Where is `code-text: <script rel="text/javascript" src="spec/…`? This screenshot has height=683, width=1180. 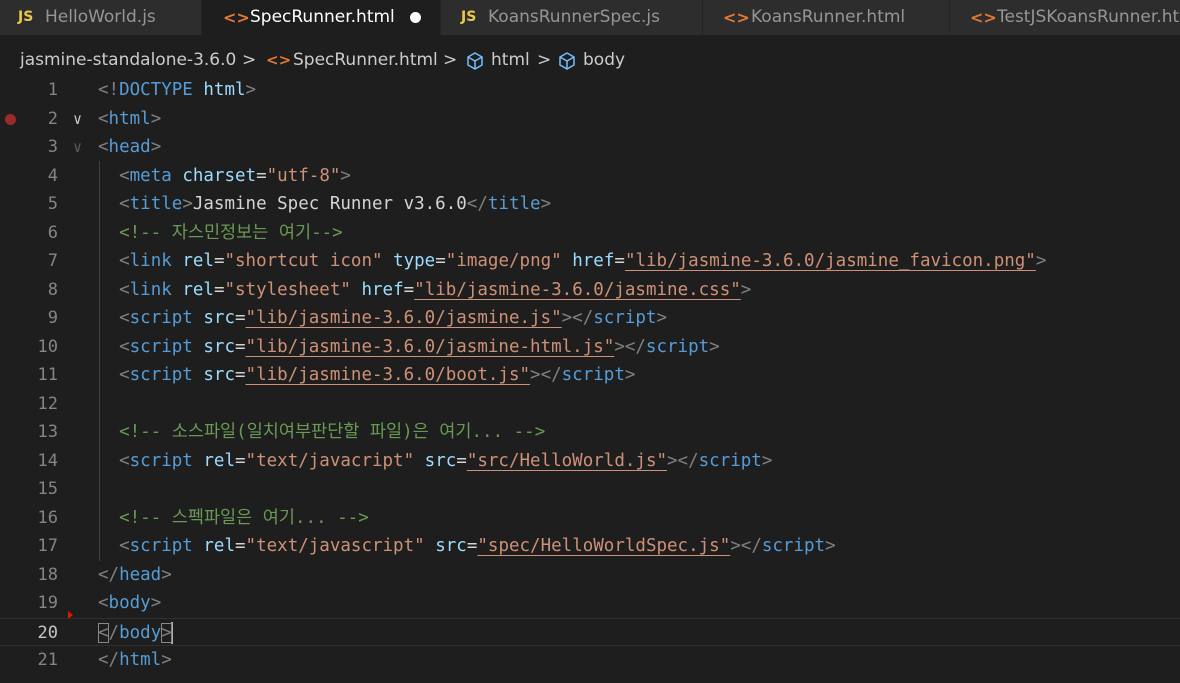
code-text: <script rel="text/javascript" src="spec/… is located at coordinates (467, 546).